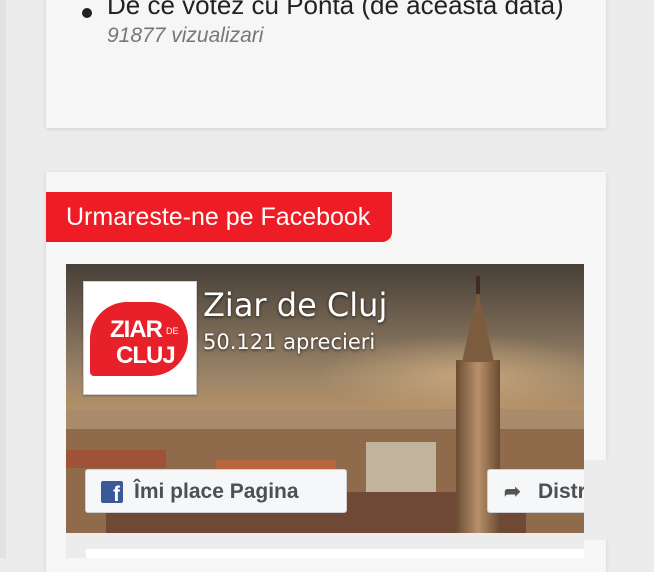  I want to click on cover-city-skyline, so click(325, 419).